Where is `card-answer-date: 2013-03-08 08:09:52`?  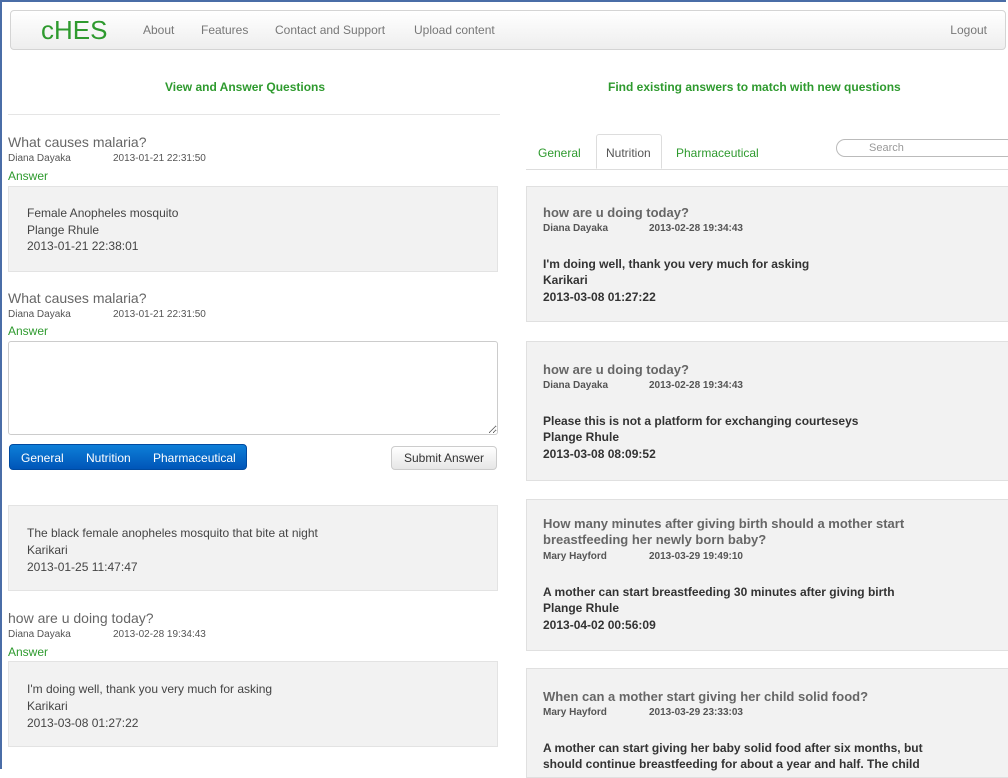 card-answer-date: 2013-03-08 08:09:52 is located at coordinates (599, 454).